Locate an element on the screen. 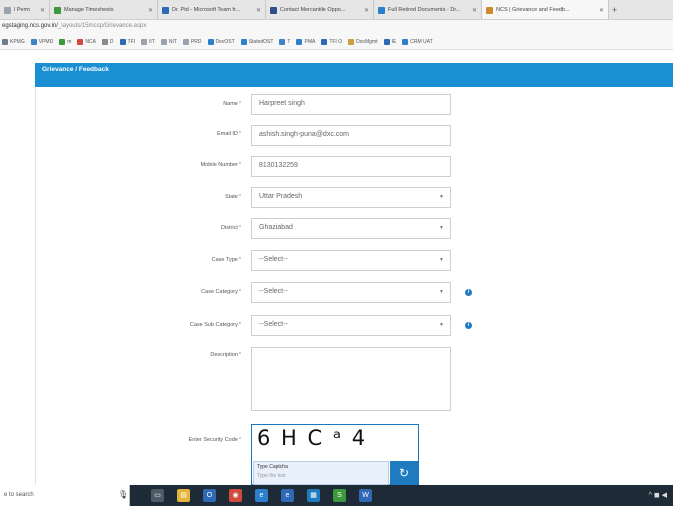 Image resolution: width=673 pixels, height=506 pixels. bookmark-item: VPMD is located at coordinates (42, 41).